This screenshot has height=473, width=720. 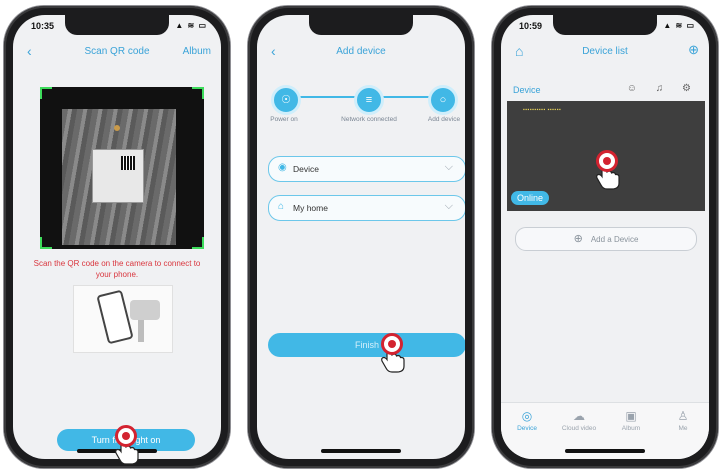 I want to click on step-label-network: Network connected, so click(x=369, y=119).